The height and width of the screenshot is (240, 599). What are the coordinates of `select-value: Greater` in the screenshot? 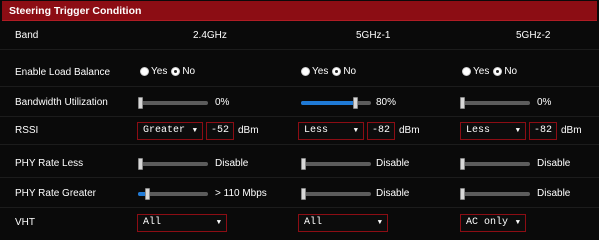 It's located at (164, 130).